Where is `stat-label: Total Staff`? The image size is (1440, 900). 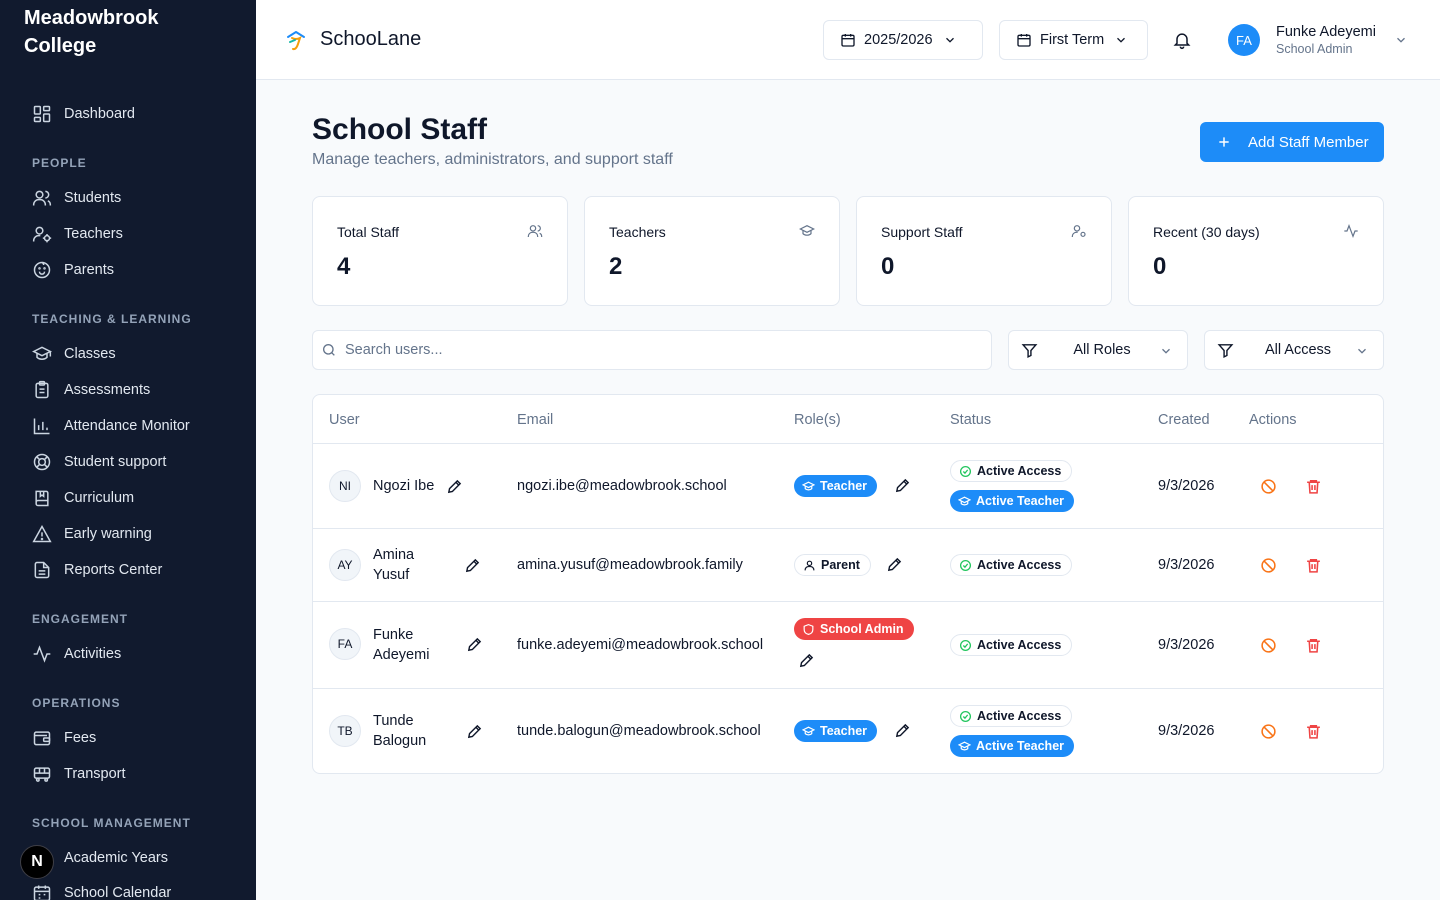
stat-label: Total Staff is located at coordinates (368, 232).